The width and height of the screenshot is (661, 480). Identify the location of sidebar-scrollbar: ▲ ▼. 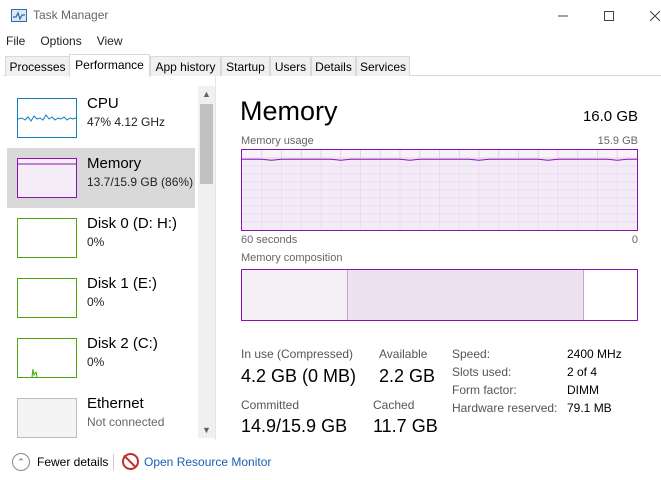
(206, 262).